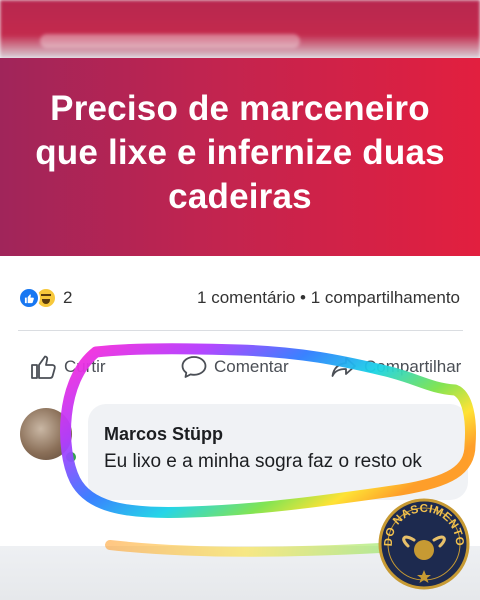 The height and width of the screenshot is (600, 480). What do you see at coordinates (413, 366) in the screenshot?
I see `share-label: Compartilhar` at bounding box center [413, 366].